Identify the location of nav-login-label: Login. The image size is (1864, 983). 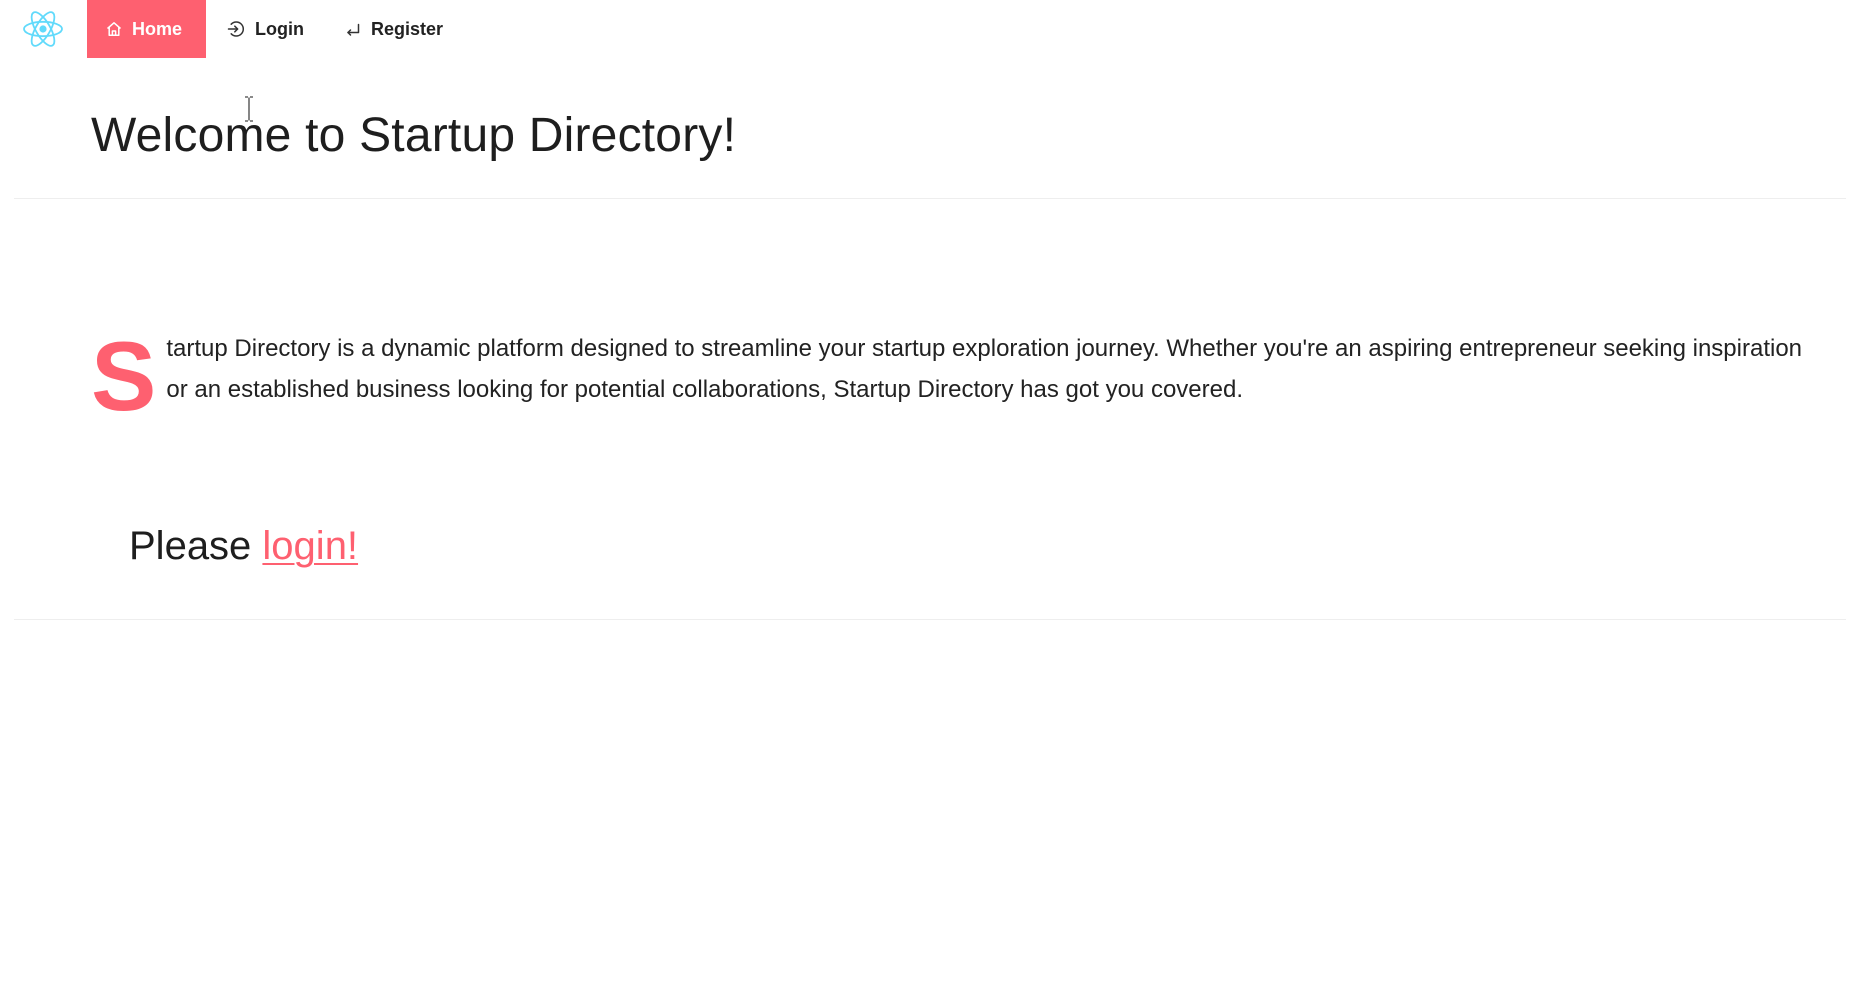
(279, 28).